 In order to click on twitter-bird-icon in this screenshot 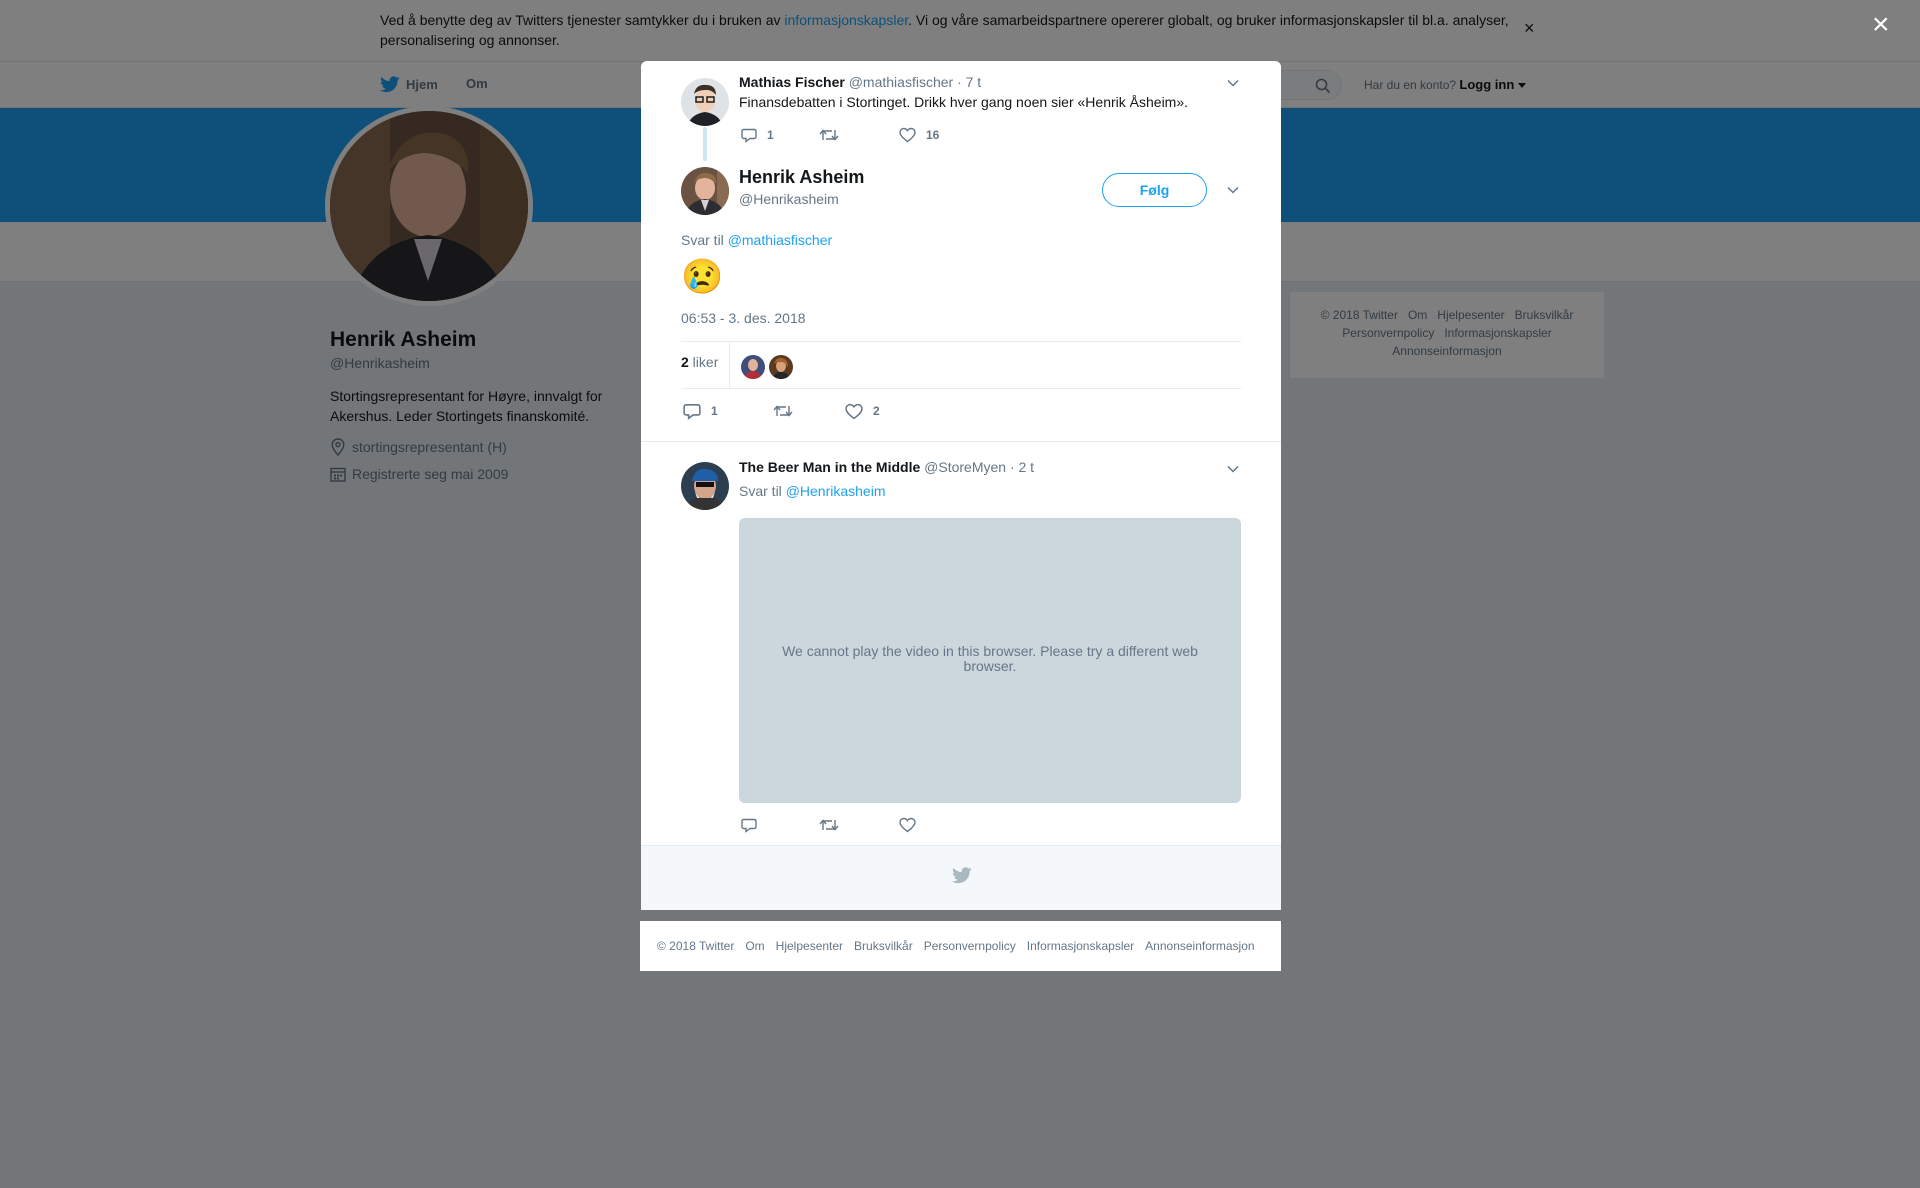, I will do `click(962, 875)`.